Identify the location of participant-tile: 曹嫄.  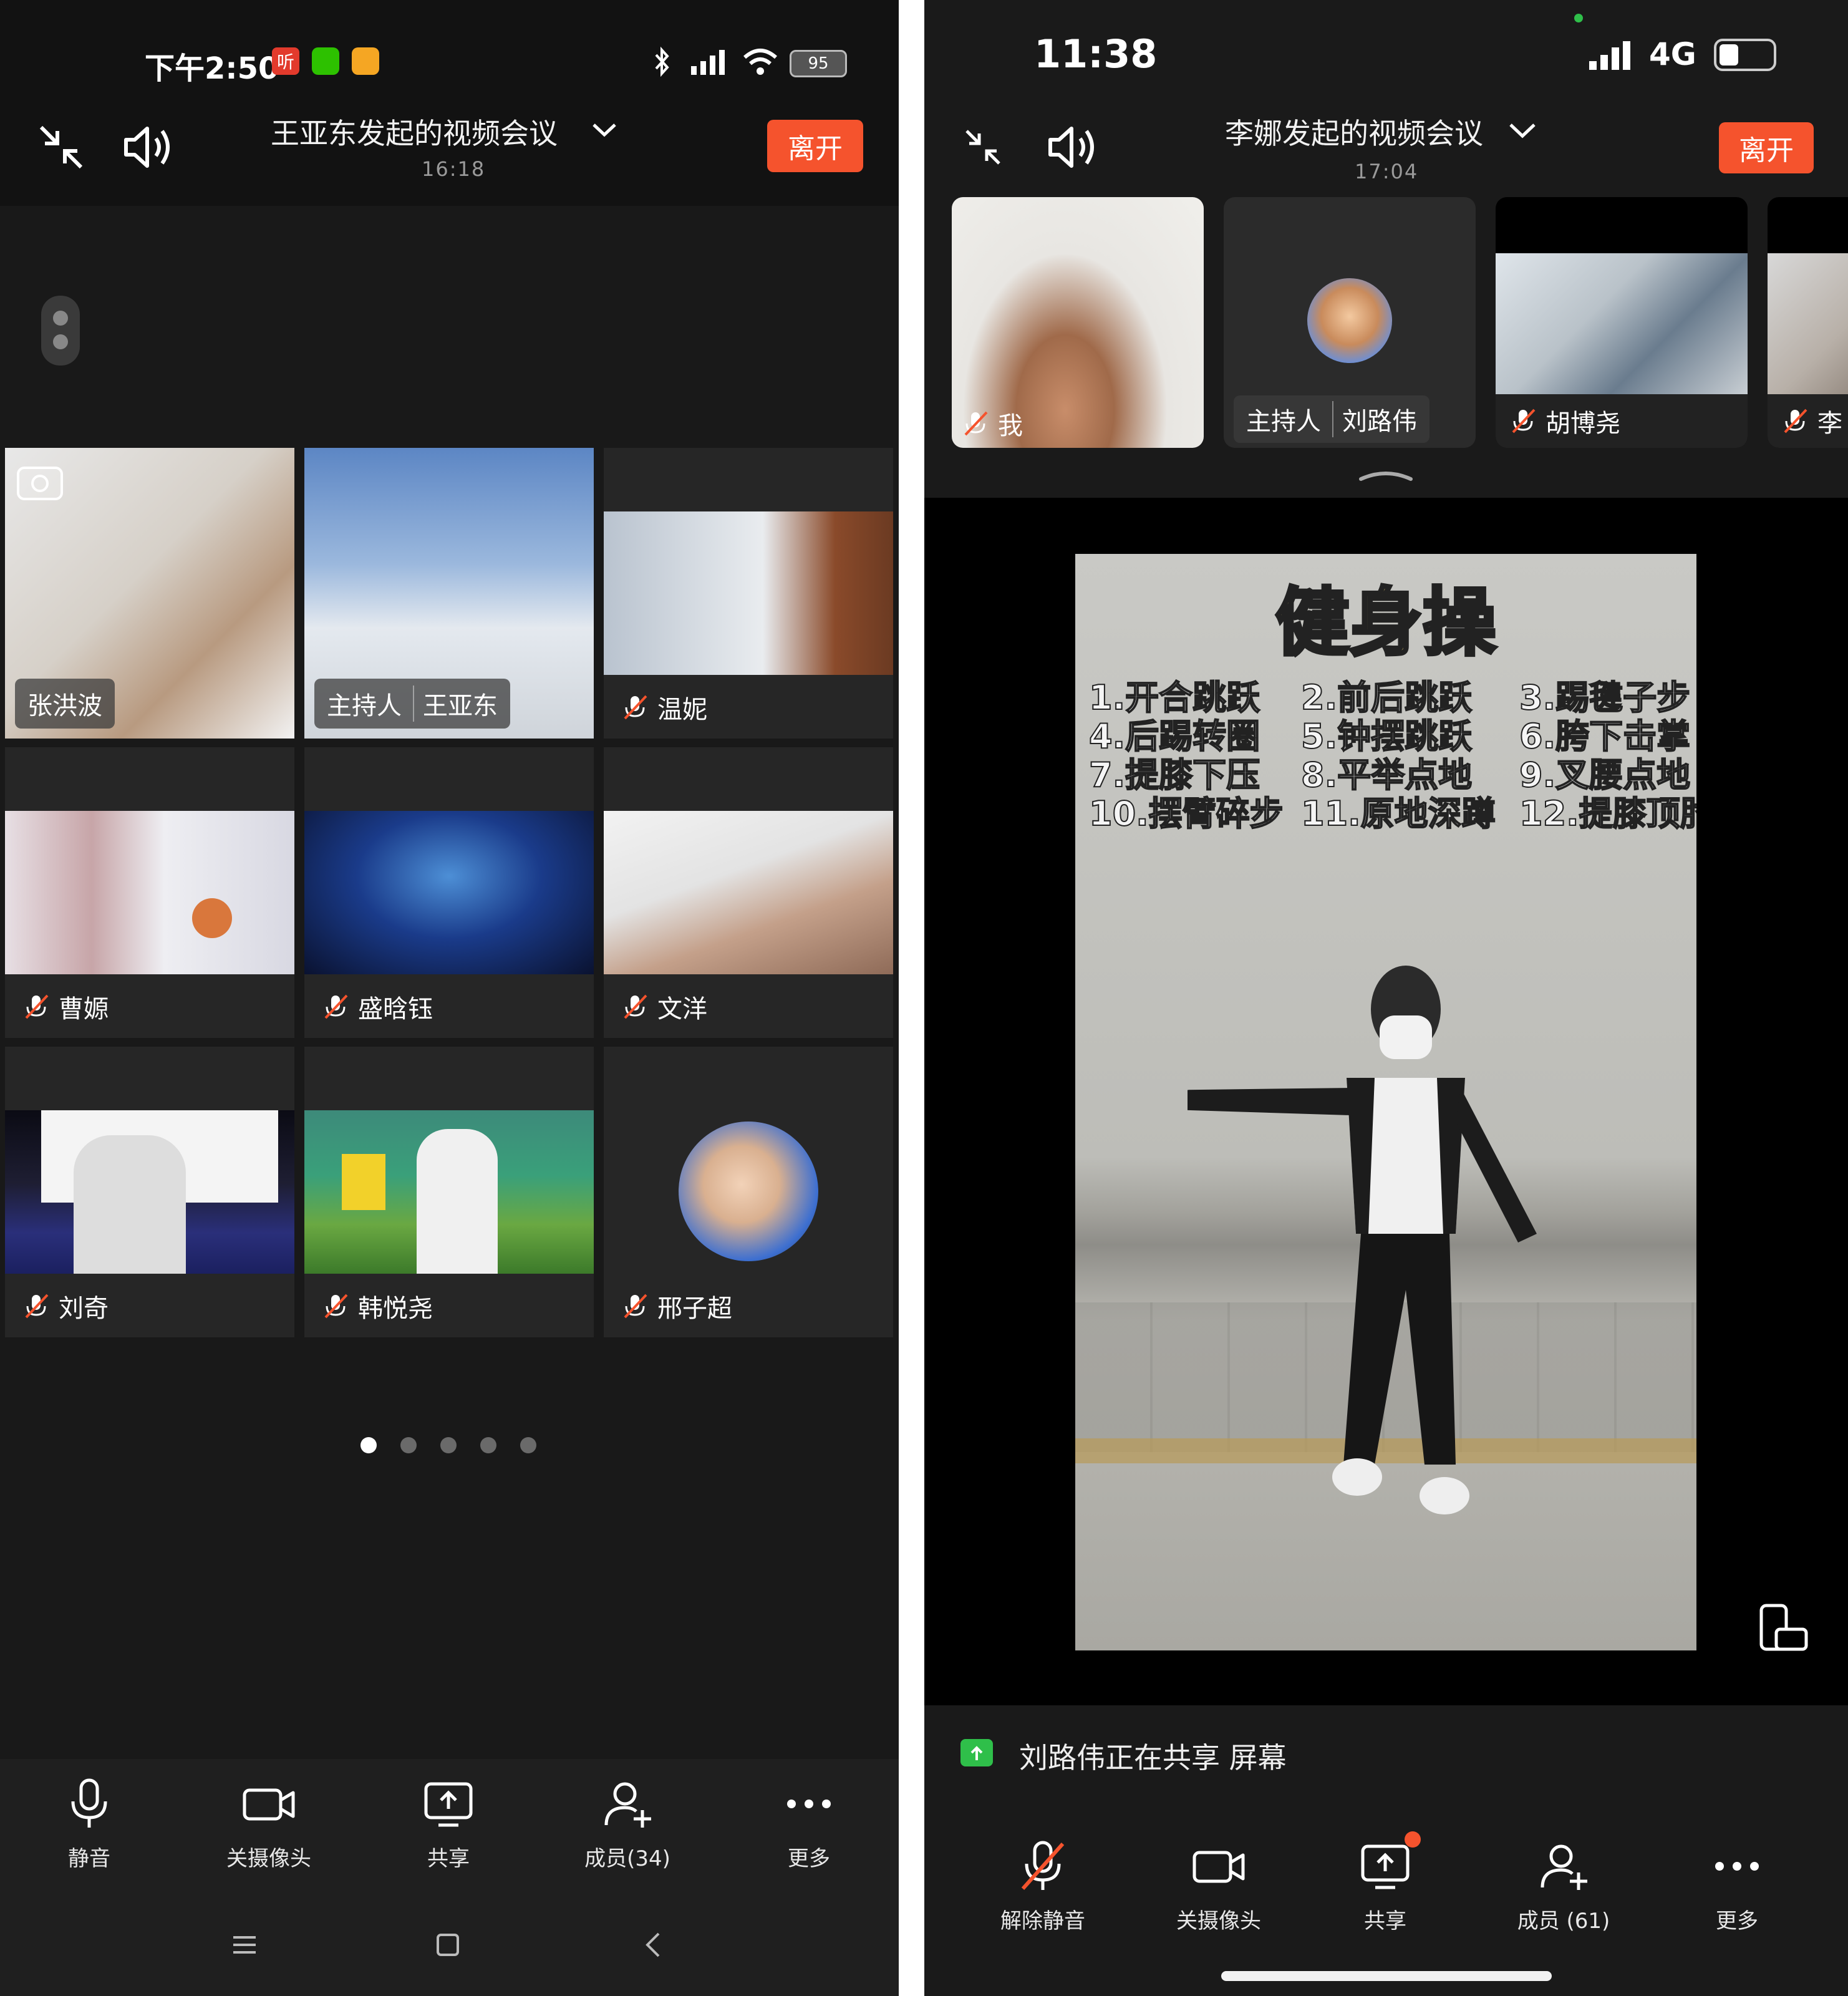
(149, 893).